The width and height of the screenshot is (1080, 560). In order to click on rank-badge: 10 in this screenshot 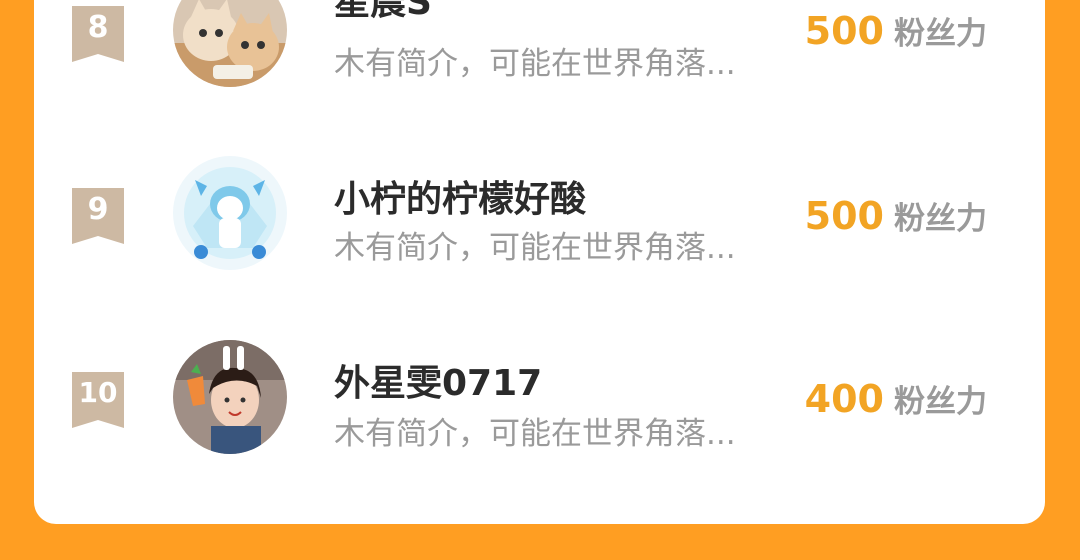, I will do `click(98, 400)`.